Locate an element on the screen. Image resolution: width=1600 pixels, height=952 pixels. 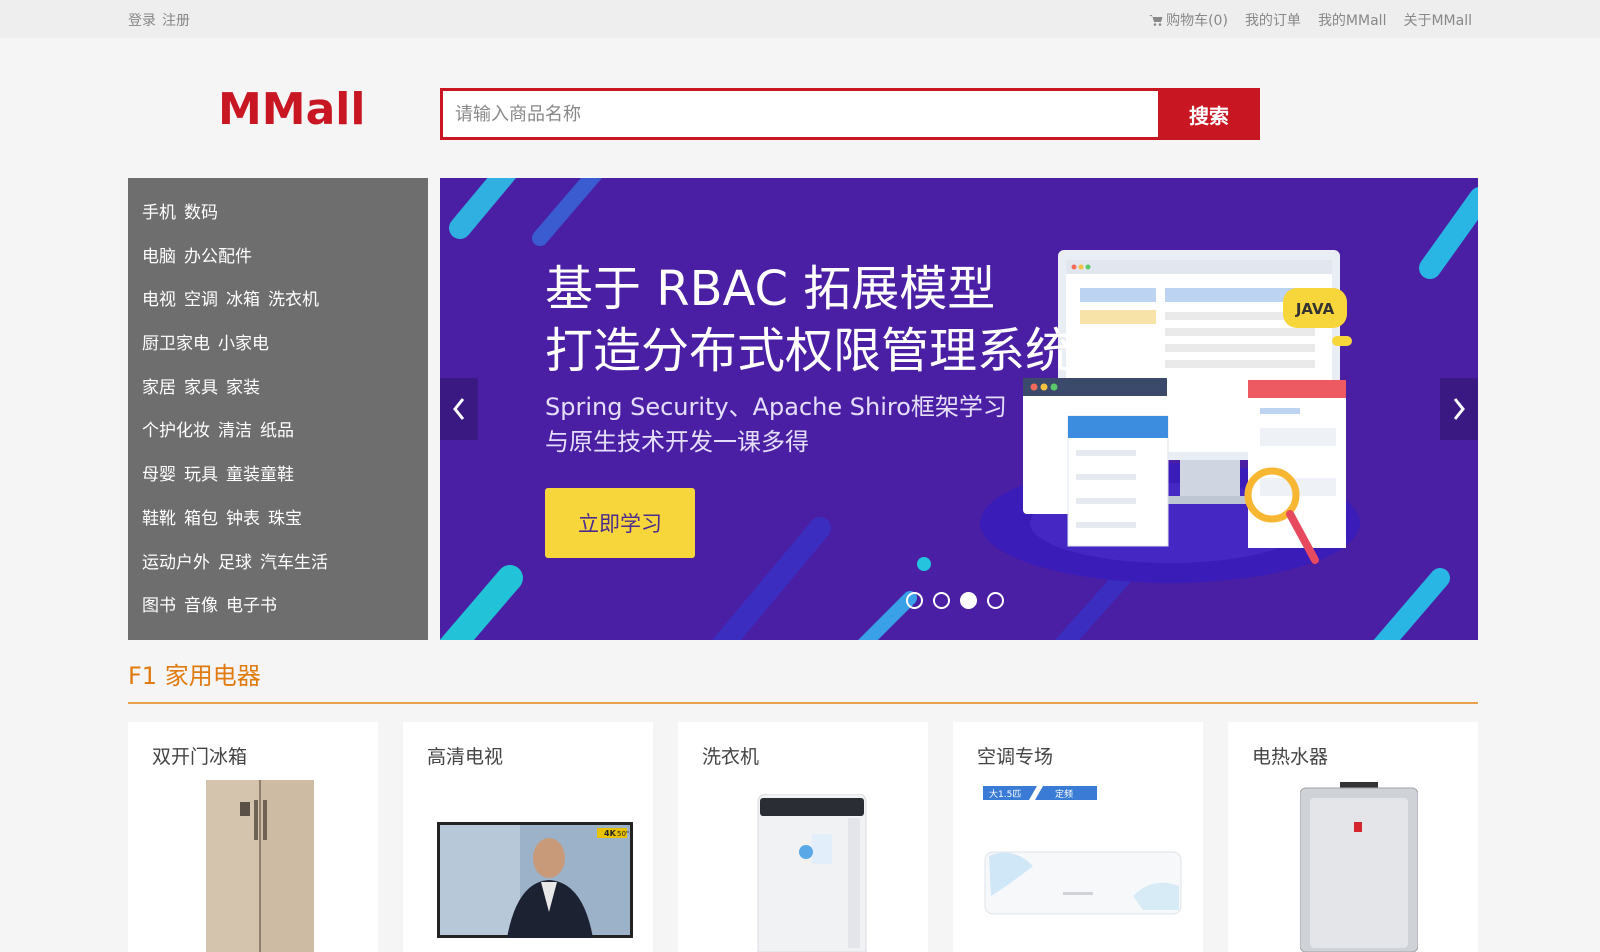
product-name: 电热水器 is located at coordinates (1290, 757).